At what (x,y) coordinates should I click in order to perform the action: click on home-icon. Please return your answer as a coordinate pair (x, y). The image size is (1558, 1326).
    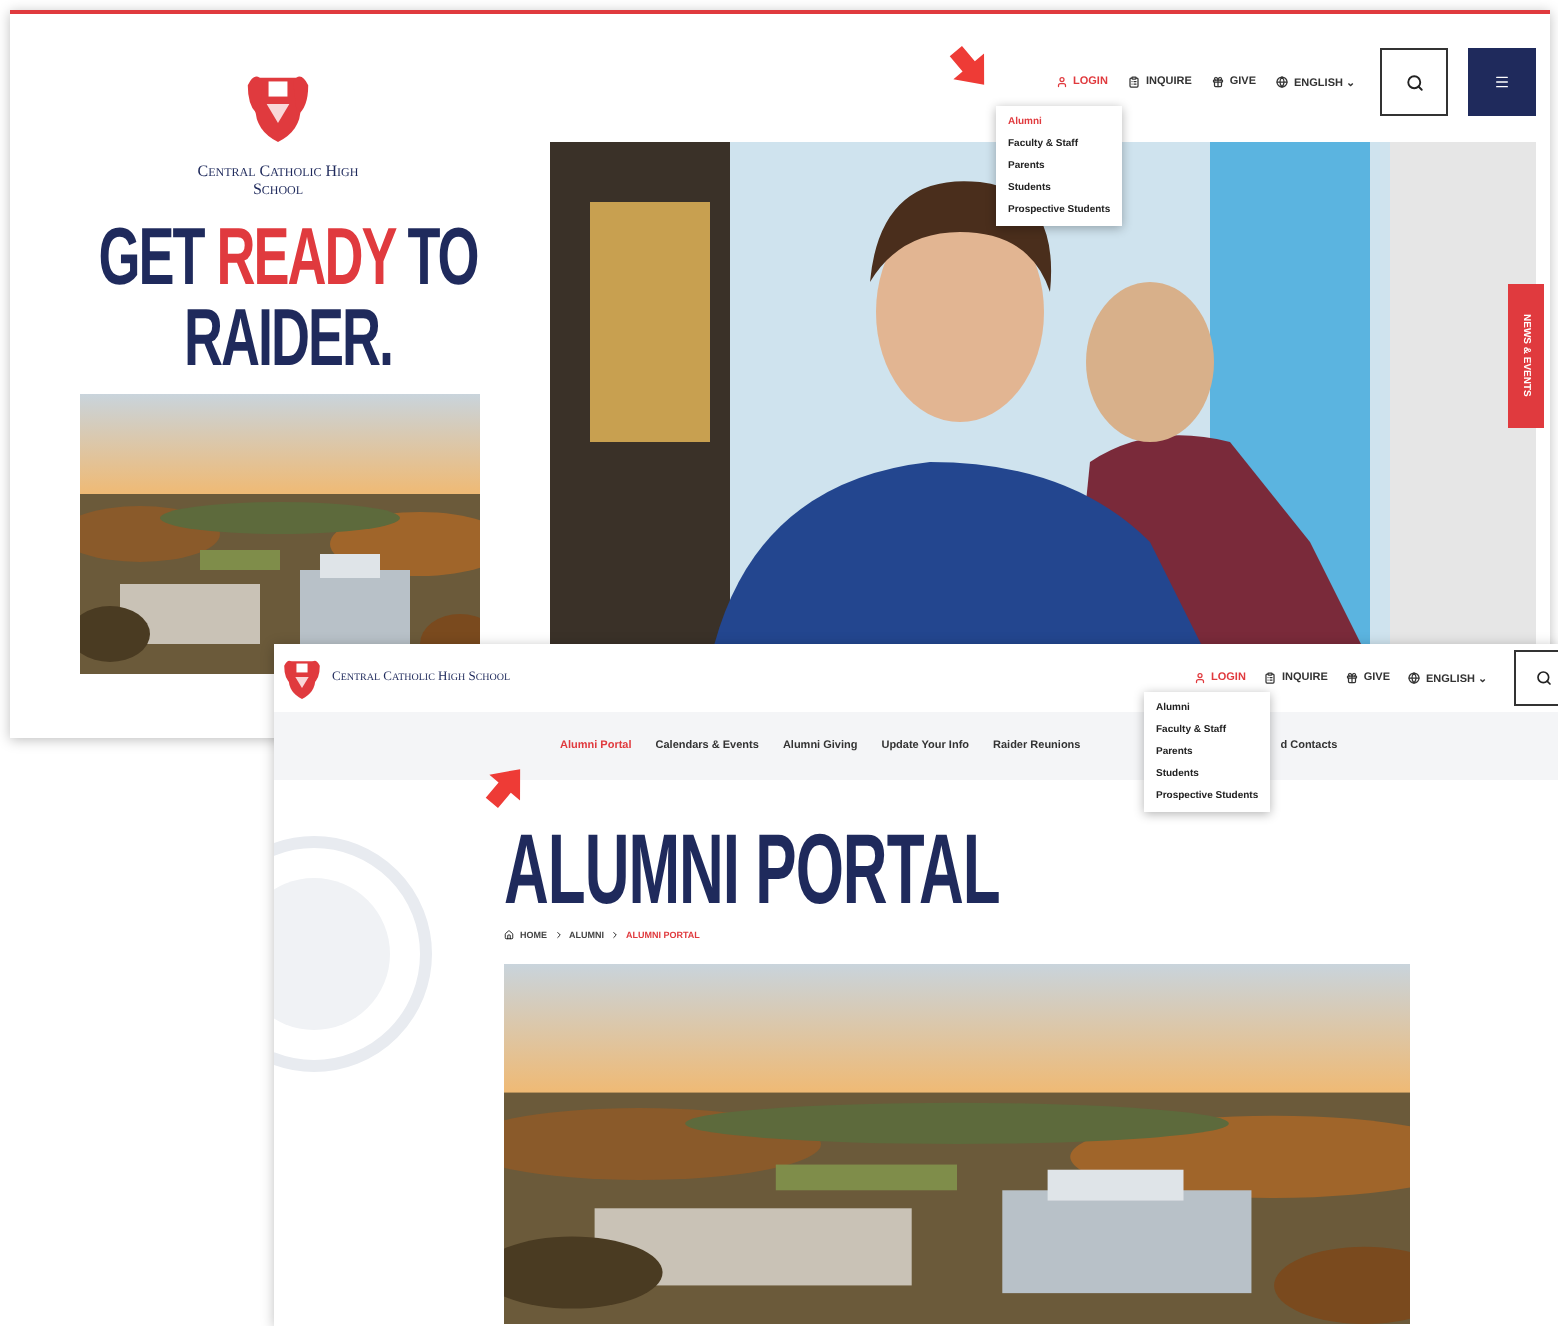
    Looking at the image, I should click on (509, 935).